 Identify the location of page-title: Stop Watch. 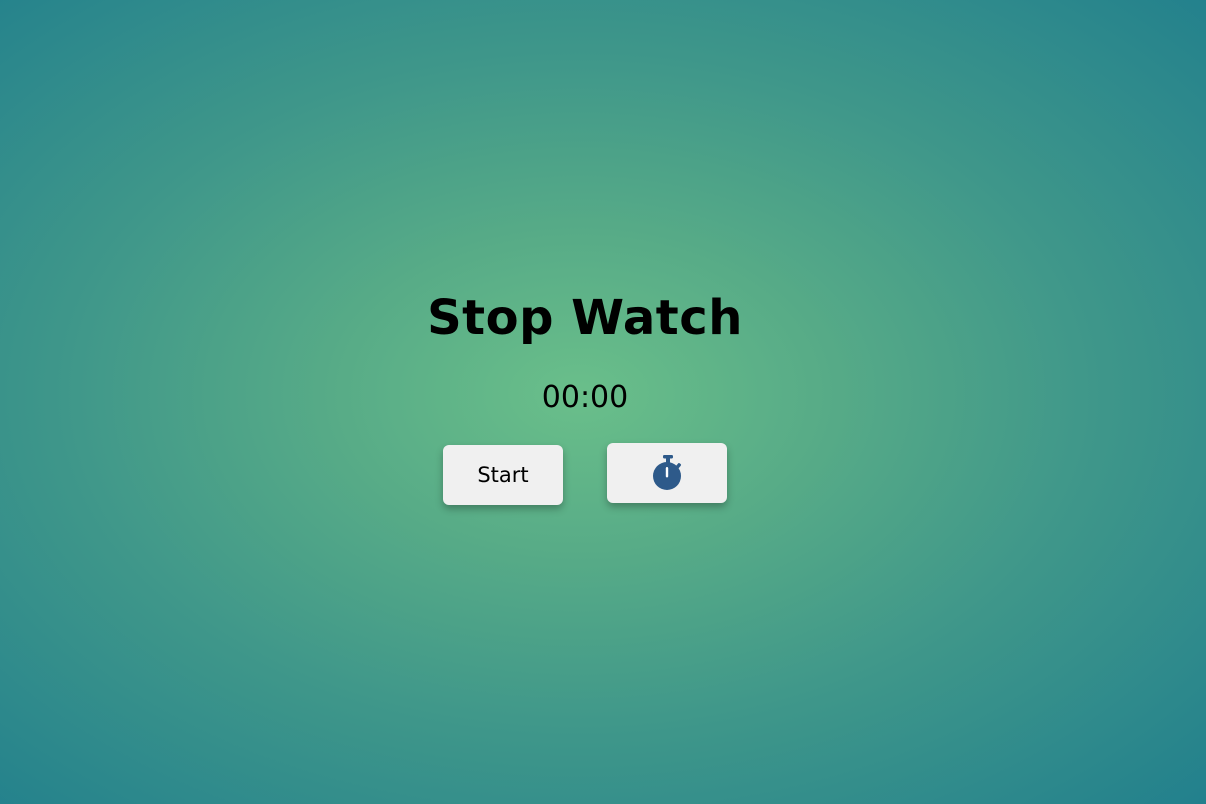
(585, 318).